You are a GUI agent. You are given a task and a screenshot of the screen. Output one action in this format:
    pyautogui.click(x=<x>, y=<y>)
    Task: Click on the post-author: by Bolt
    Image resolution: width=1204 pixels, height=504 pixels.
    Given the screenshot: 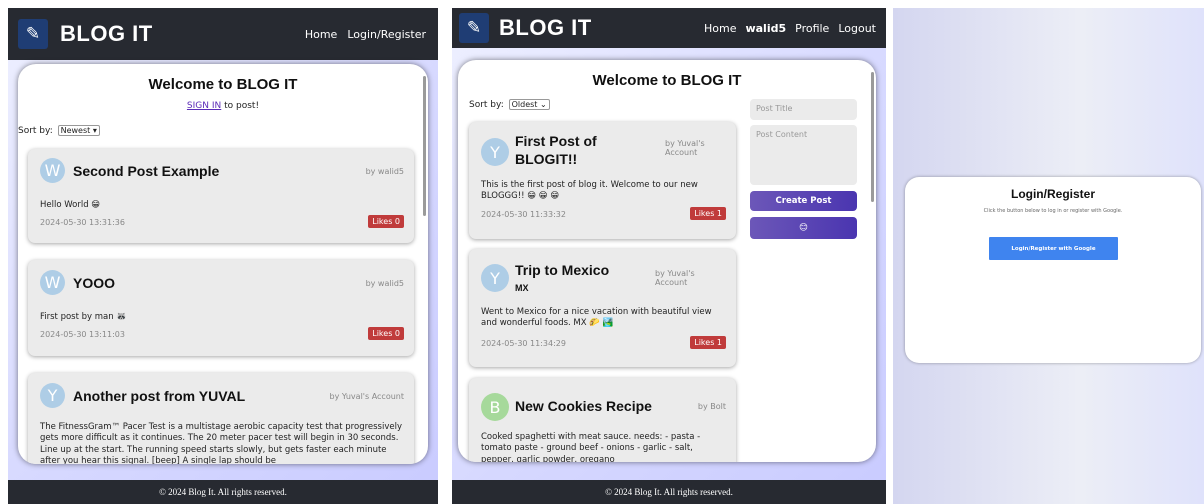 What is the action you would take?
    pyautogui.click(x=711, y=406)
    